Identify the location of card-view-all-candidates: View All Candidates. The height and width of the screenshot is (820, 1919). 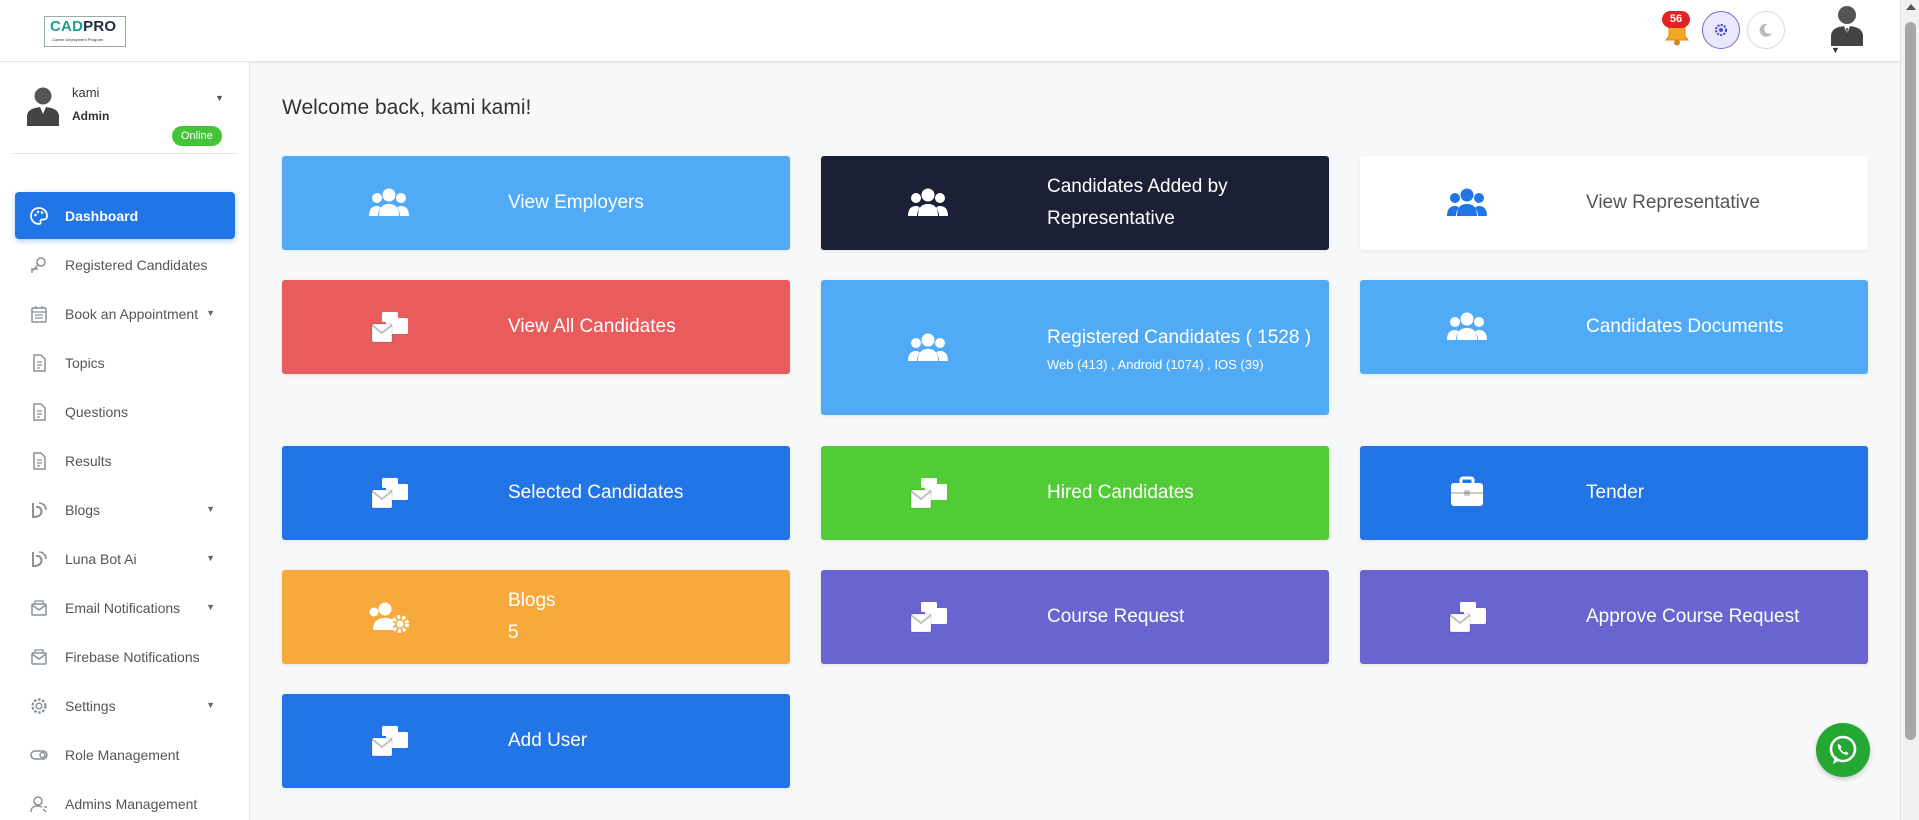
(536, 327).